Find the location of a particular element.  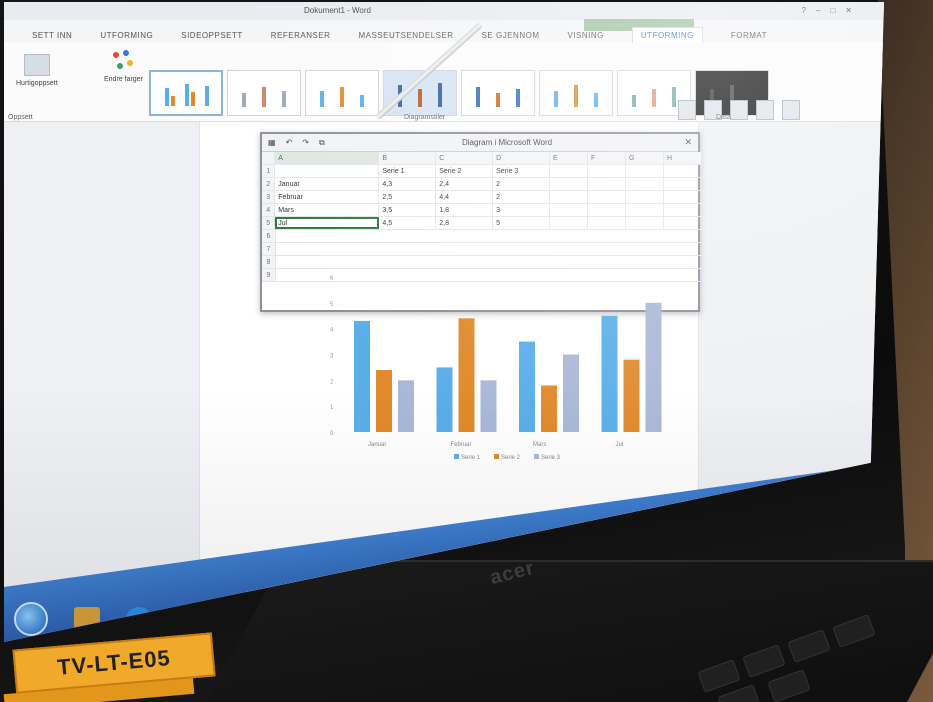

chart-data-titlebar: ▦ ↶ ↷ ⧉ Diagram i Microsoft Word ✕ is located at coordinates (480, 143).